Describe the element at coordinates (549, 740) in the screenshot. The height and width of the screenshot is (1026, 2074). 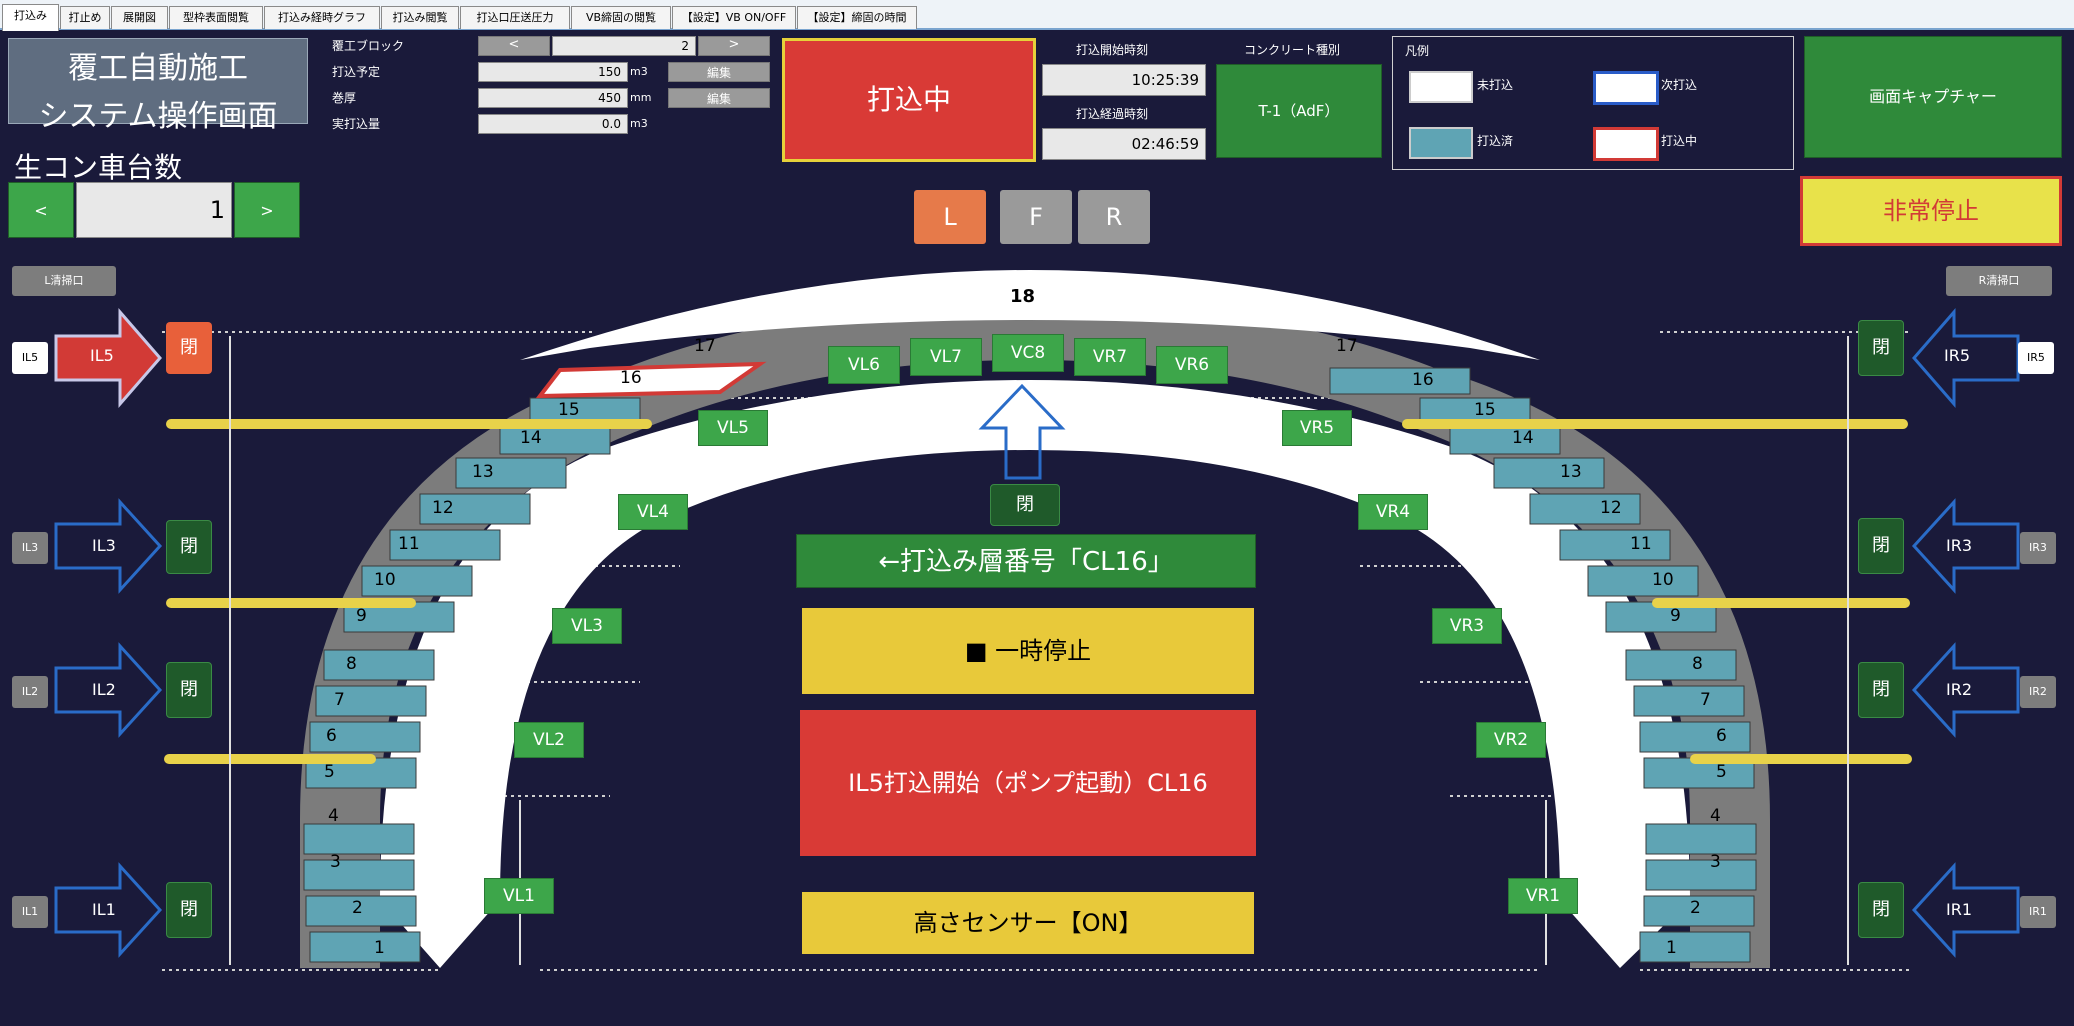
I see `vibrator-vl2: VL2` at that location.